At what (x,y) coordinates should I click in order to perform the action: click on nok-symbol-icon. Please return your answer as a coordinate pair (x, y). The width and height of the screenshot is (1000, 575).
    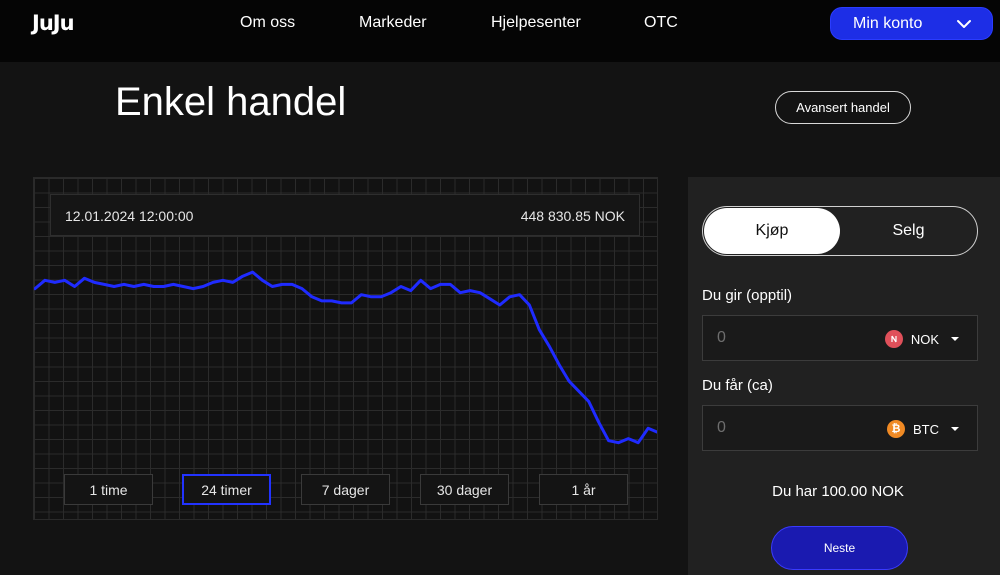
    Looking at the image, I should click on (894, 339).